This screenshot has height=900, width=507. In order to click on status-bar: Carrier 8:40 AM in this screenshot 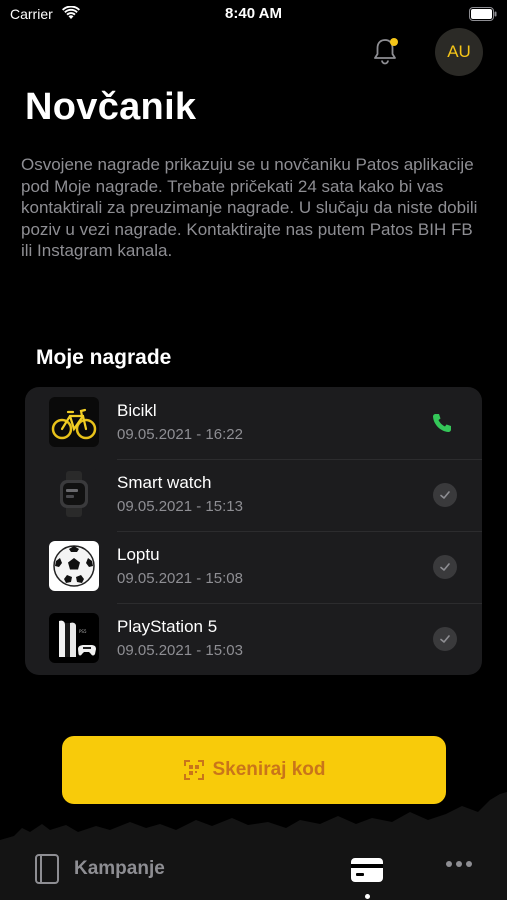, I will do `click(253, 15)`.